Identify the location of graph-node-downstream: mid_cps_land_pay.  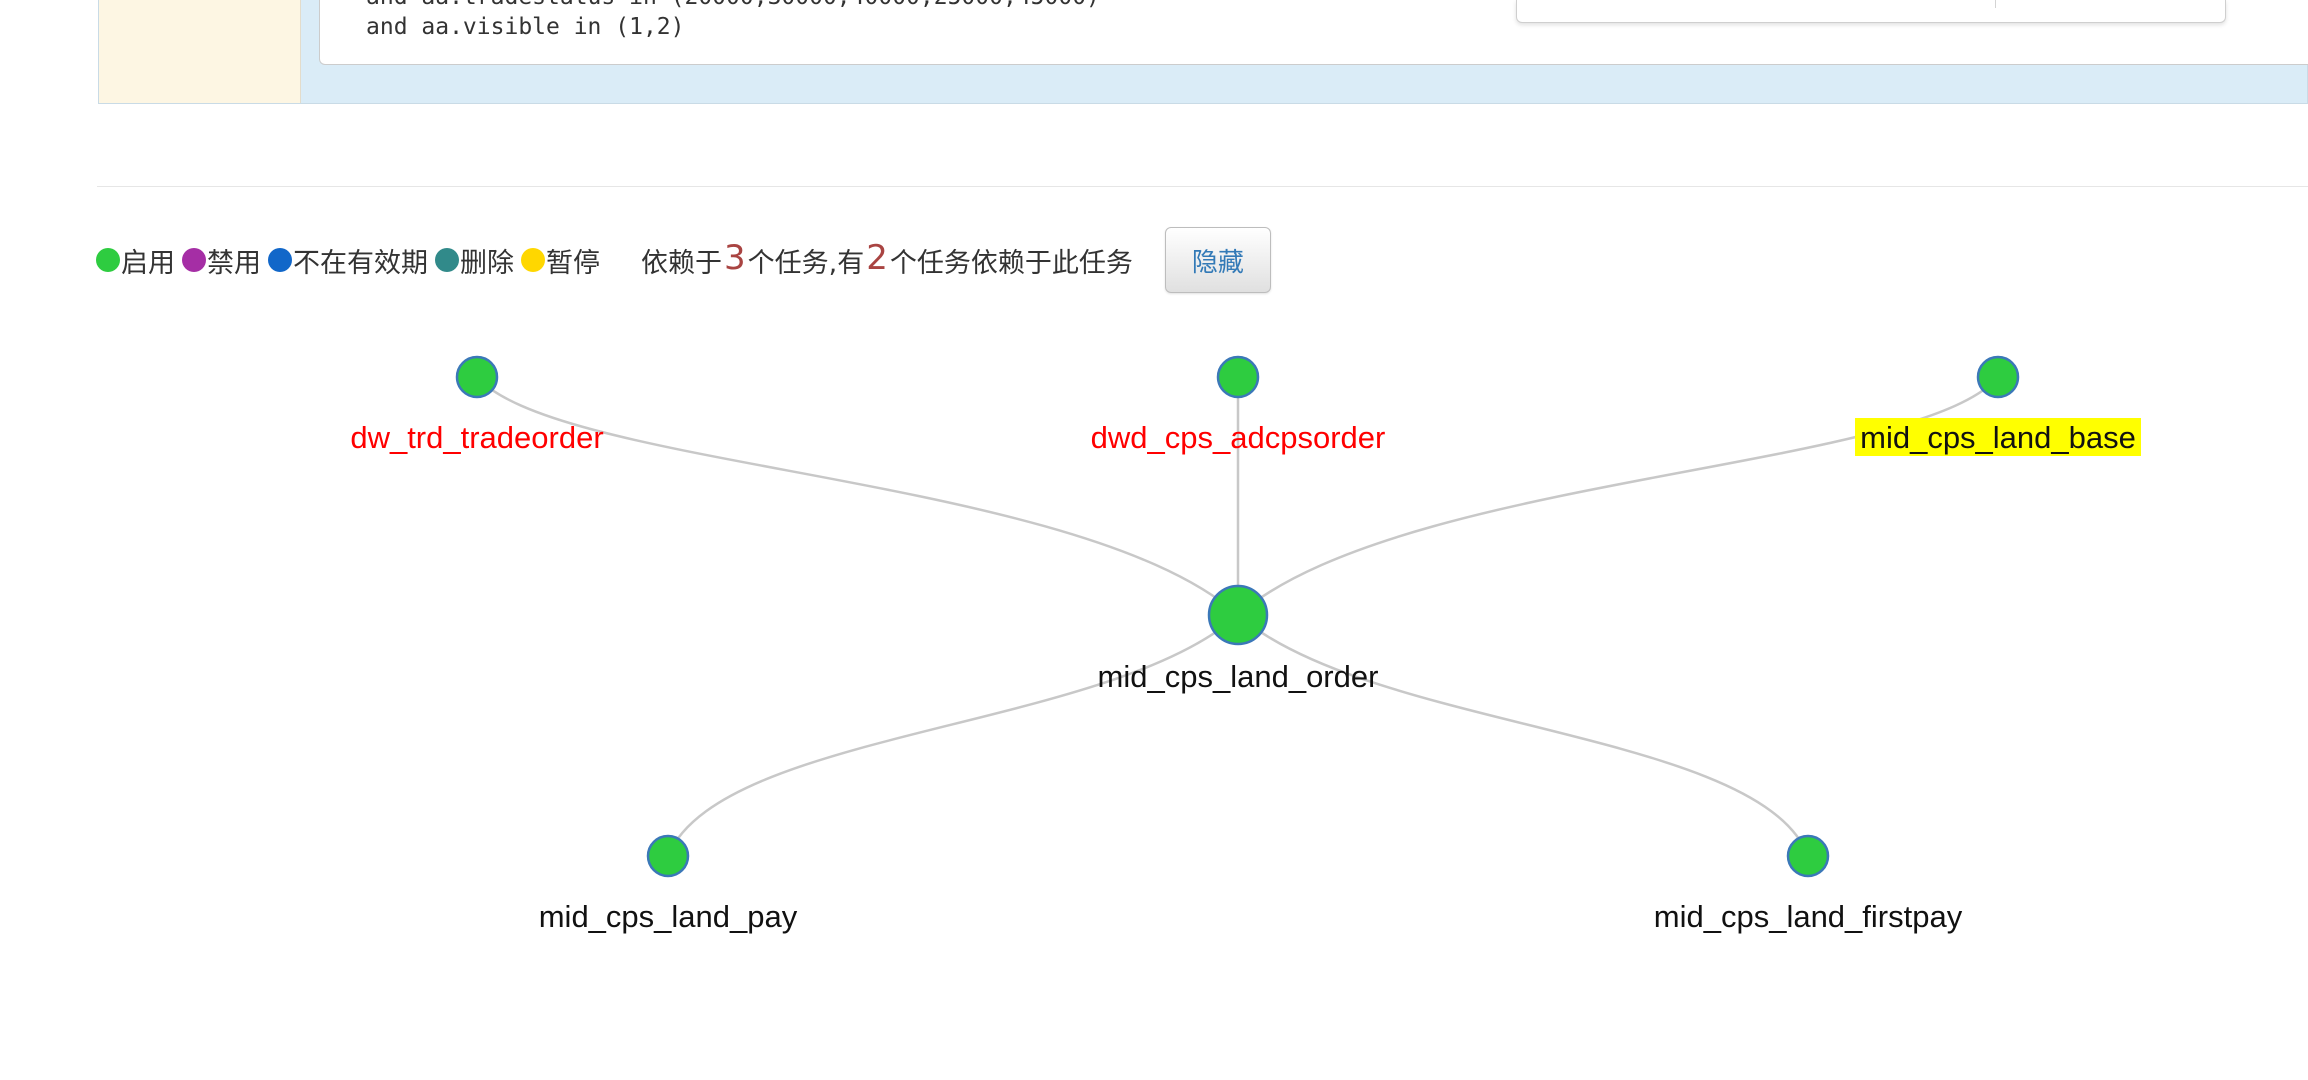
(668, 884).